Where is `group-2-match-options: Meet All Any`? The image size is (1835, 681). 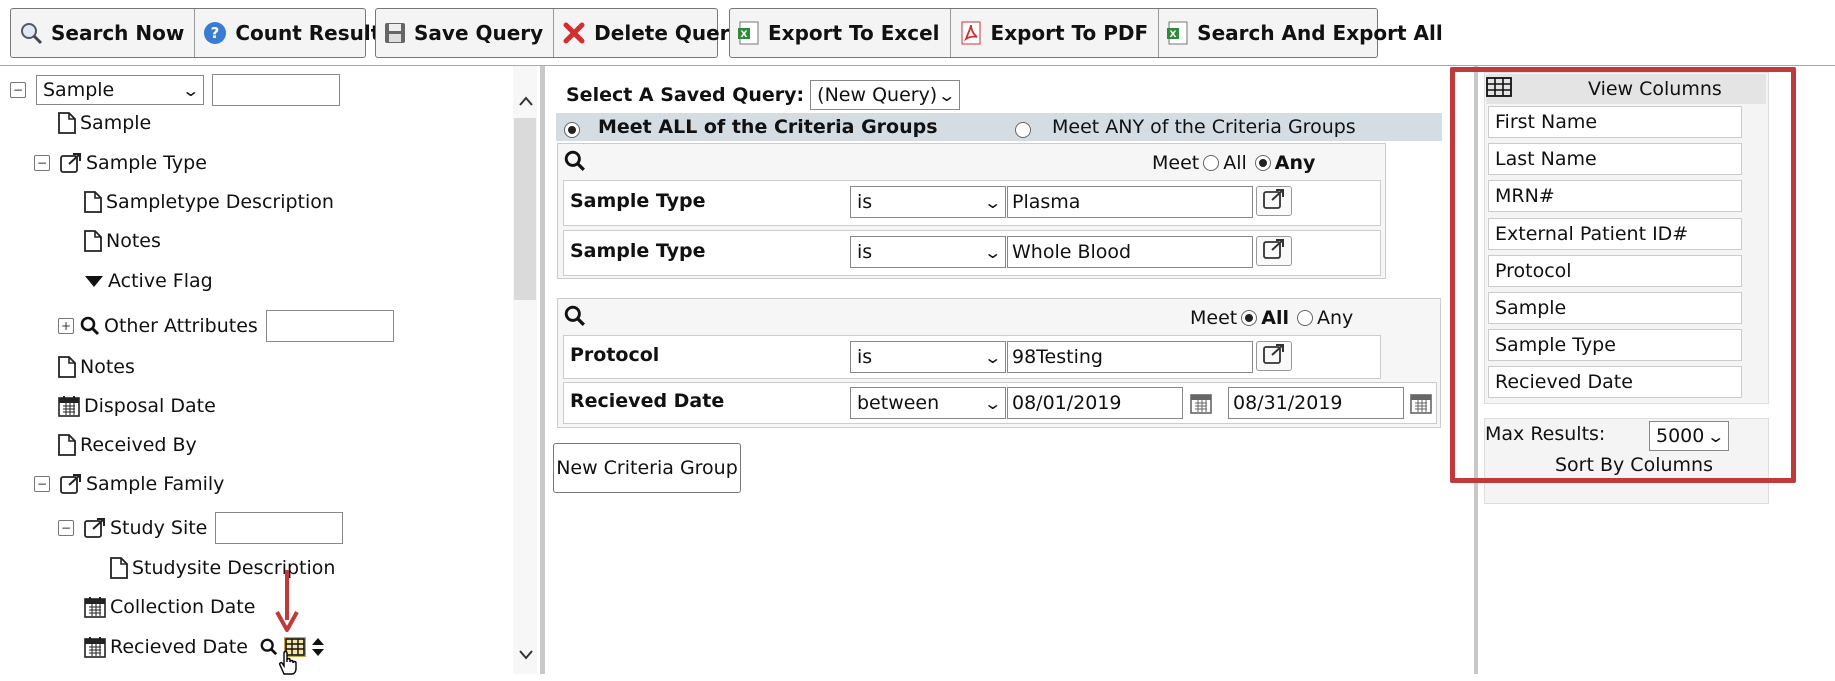 group-2-match-options: Meet All Any is located at coordinates (1271, 318).